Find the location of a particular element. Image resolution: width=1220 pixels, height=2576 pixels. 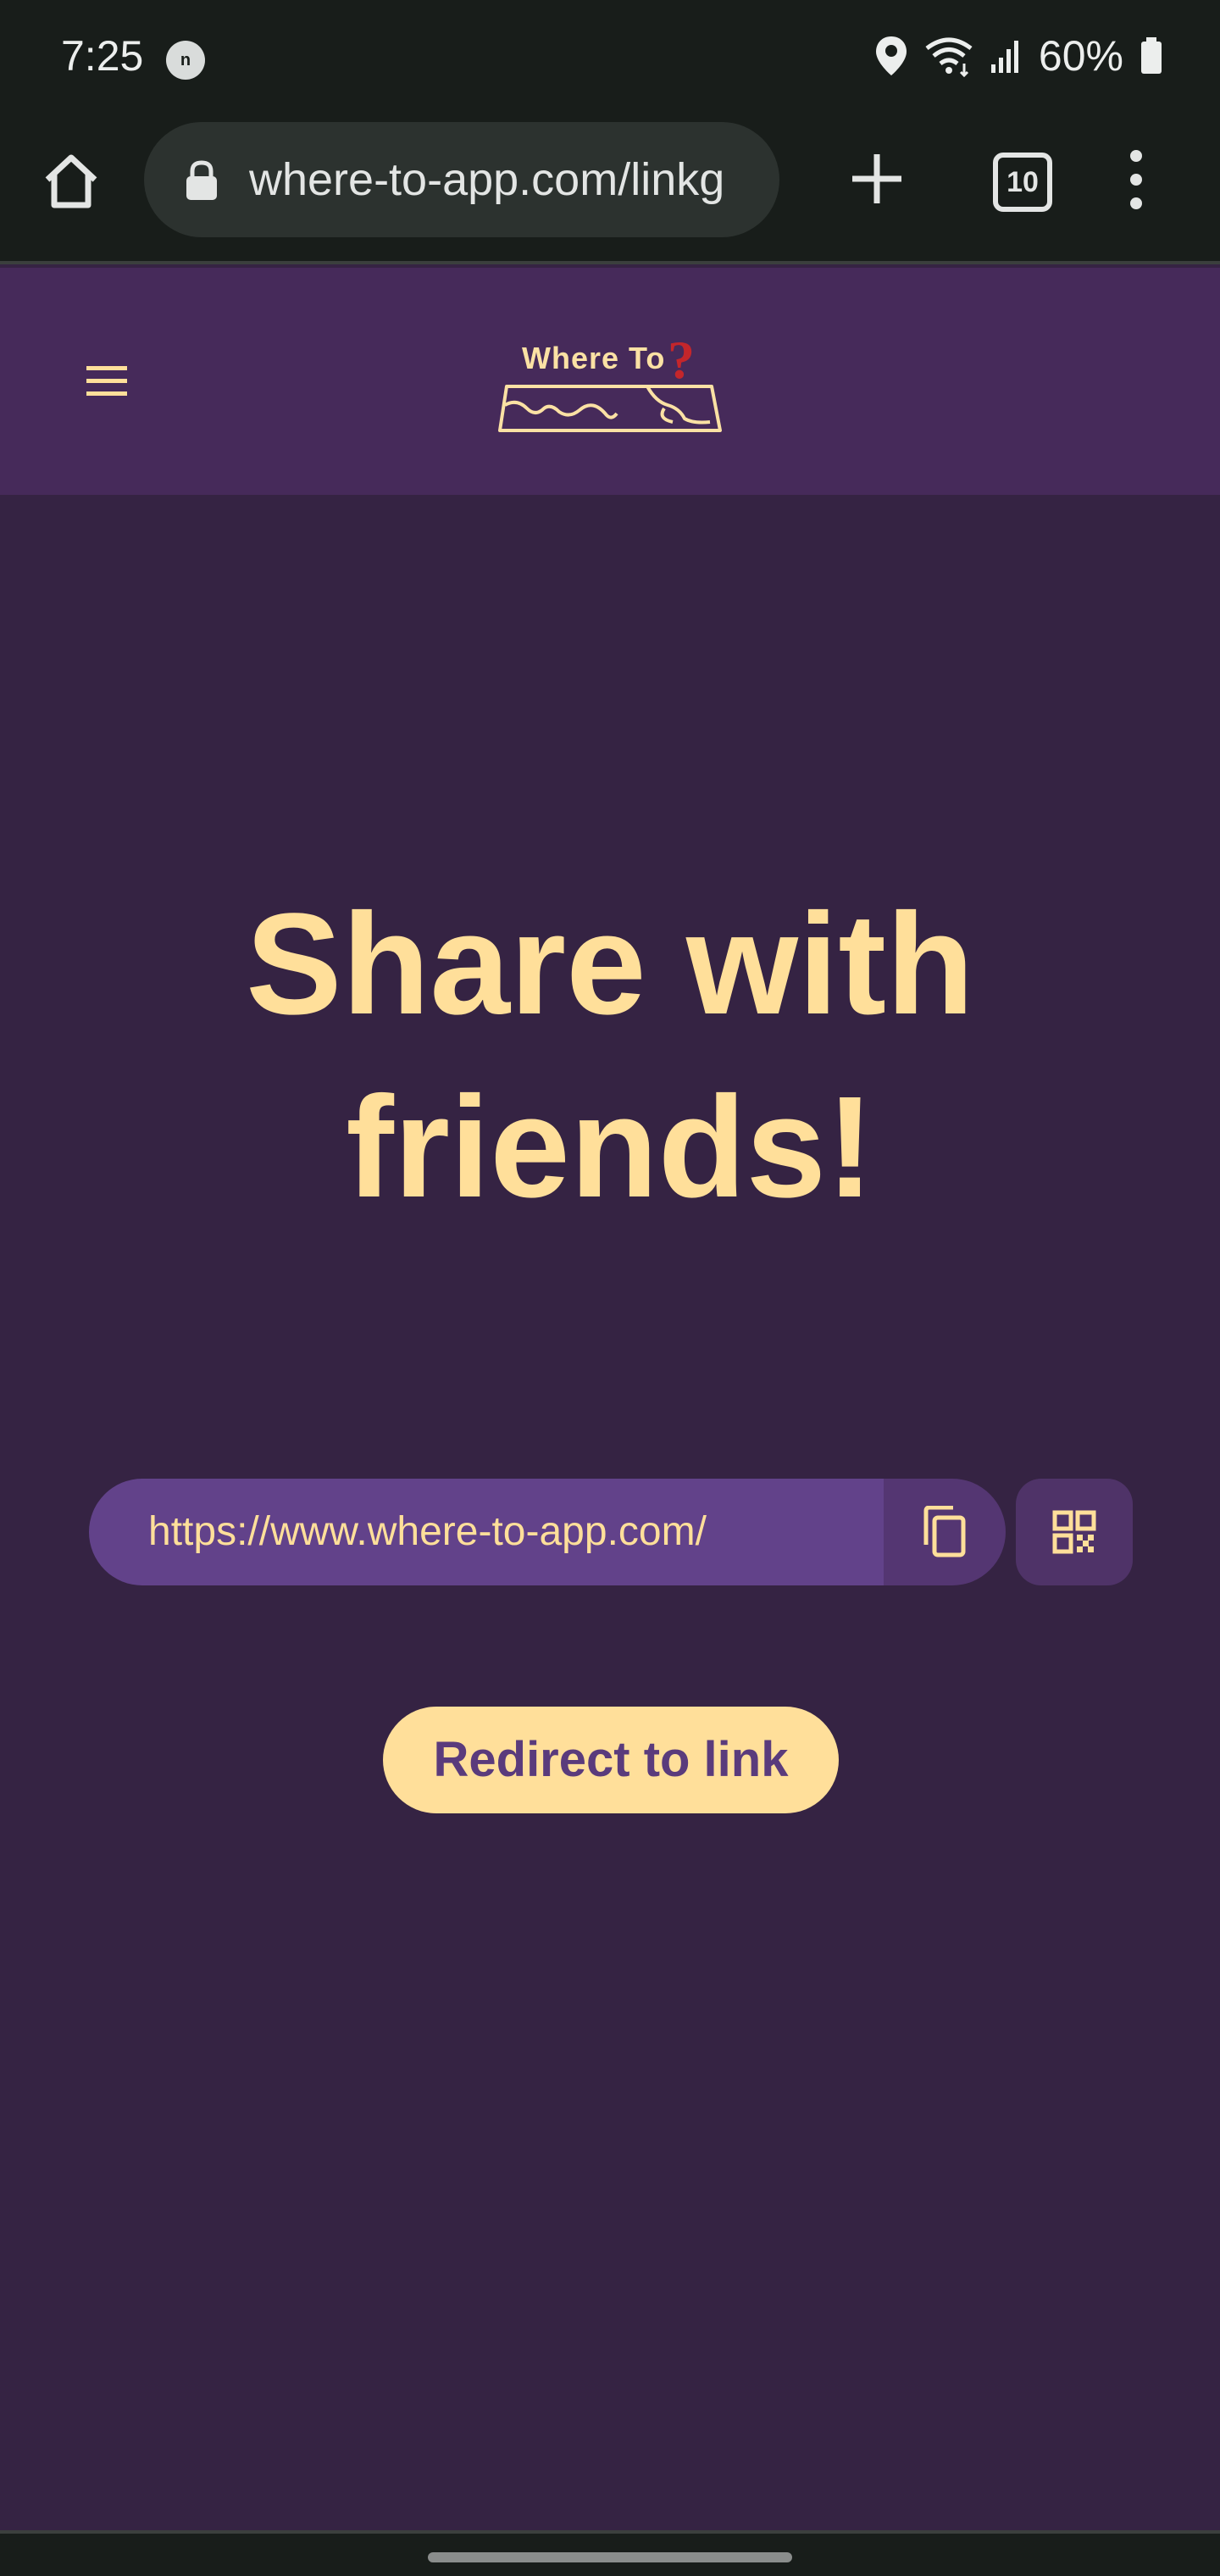

share-link-group: https://www.where-to-app.com/ is located at coordinates (611, 1532).